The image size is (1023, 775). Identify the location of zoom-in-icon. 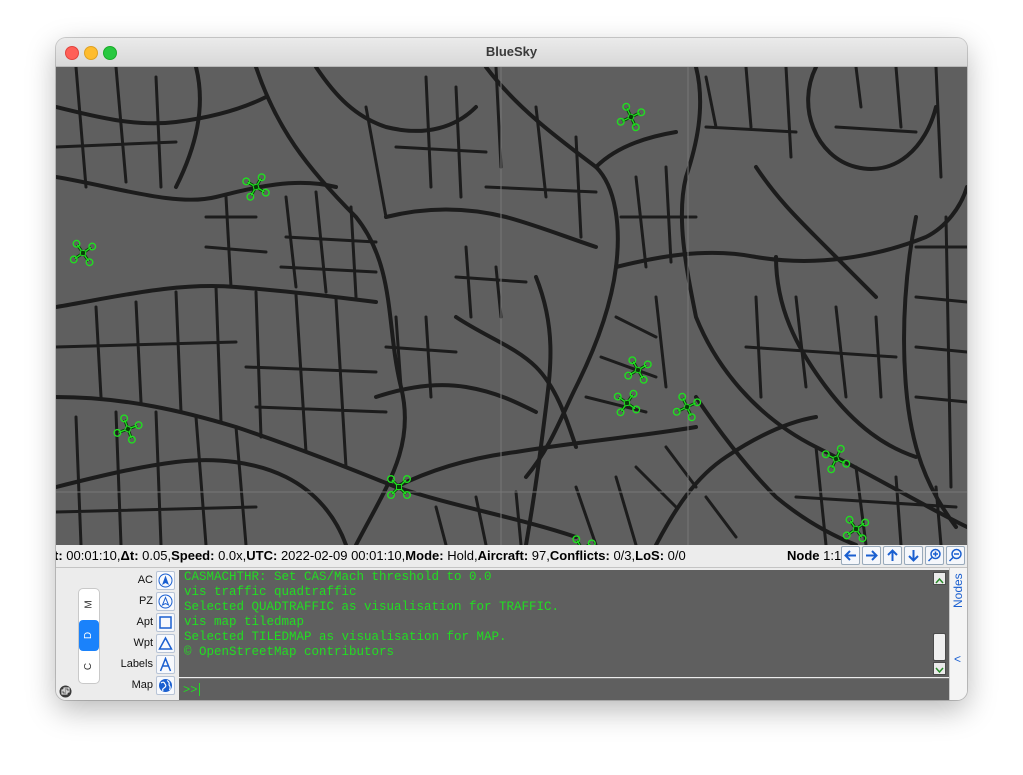
(934, 555).